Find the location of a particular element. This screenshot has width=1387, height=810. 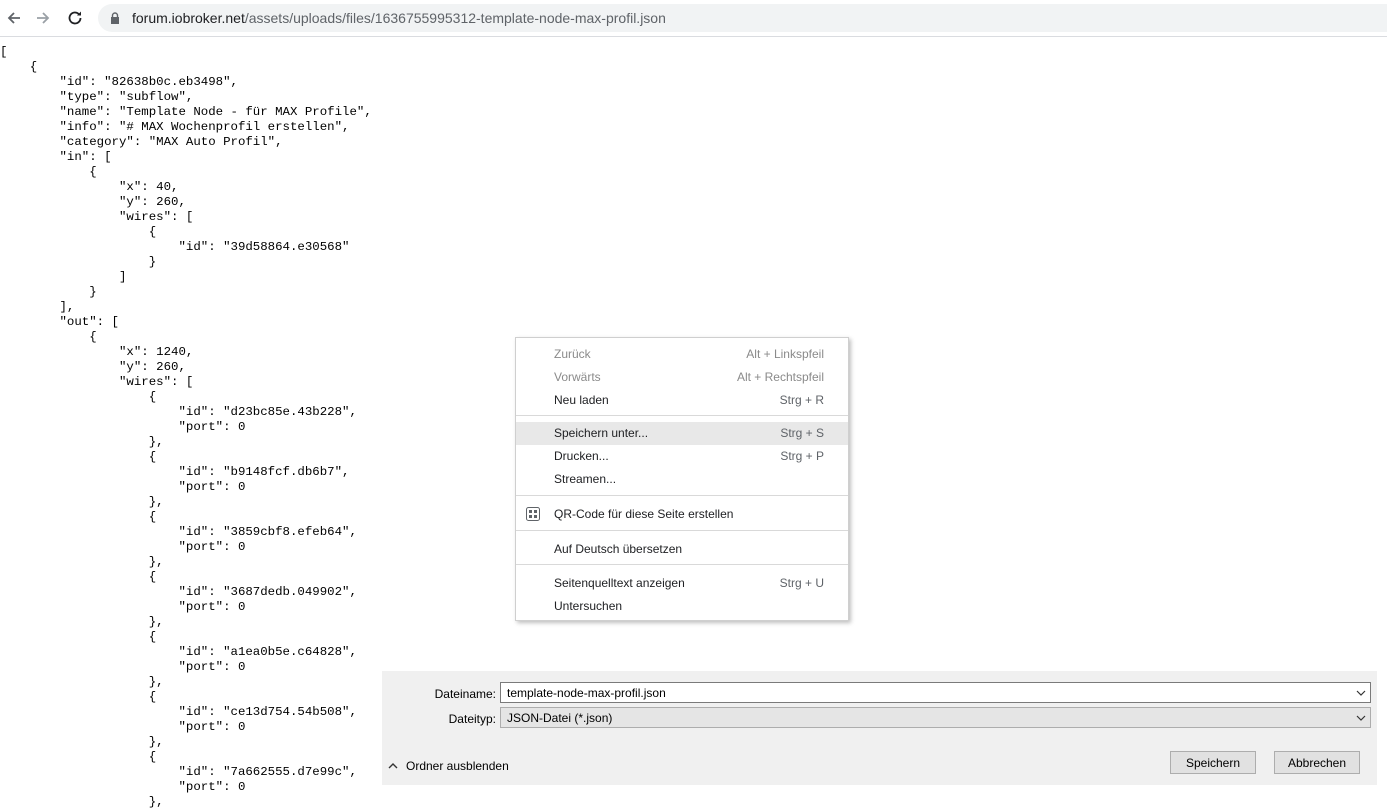

menu-item-back: Zurück Alt + Linkspfeil is located at coordinates (682, 354).